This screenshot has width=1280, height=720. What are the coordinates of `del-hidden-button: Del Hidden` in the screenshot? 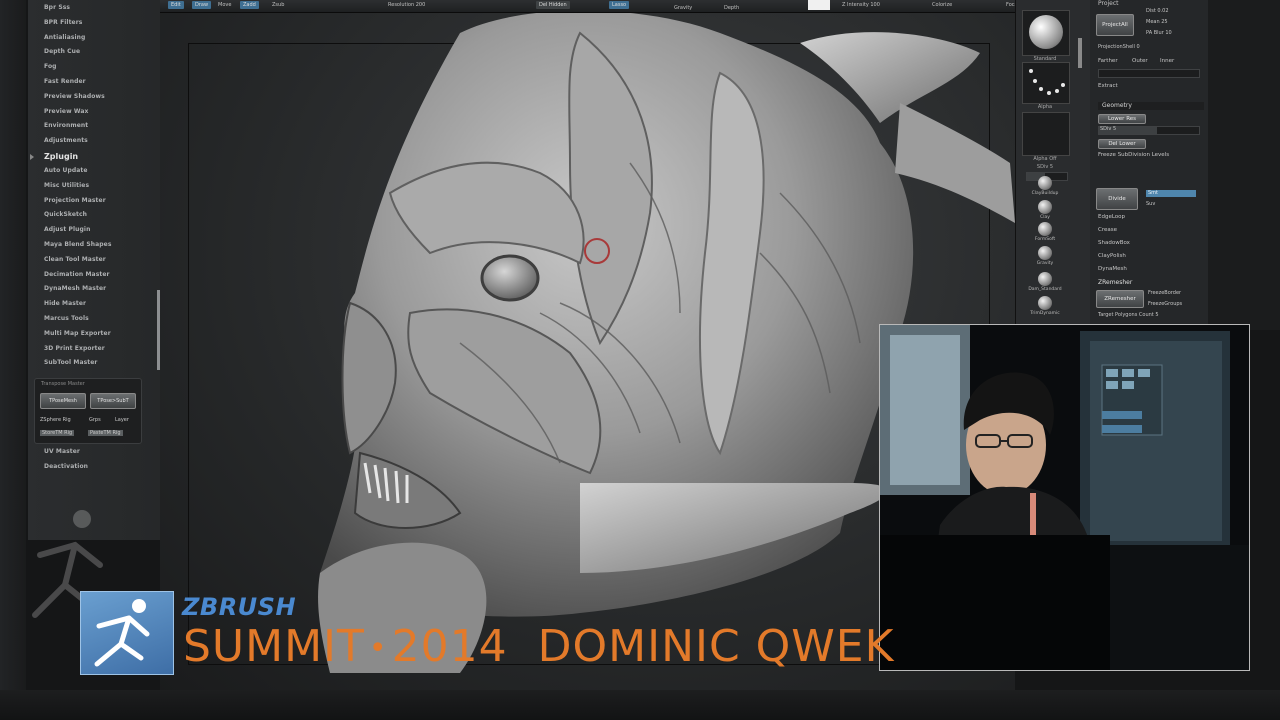 It's located at (553, 5).